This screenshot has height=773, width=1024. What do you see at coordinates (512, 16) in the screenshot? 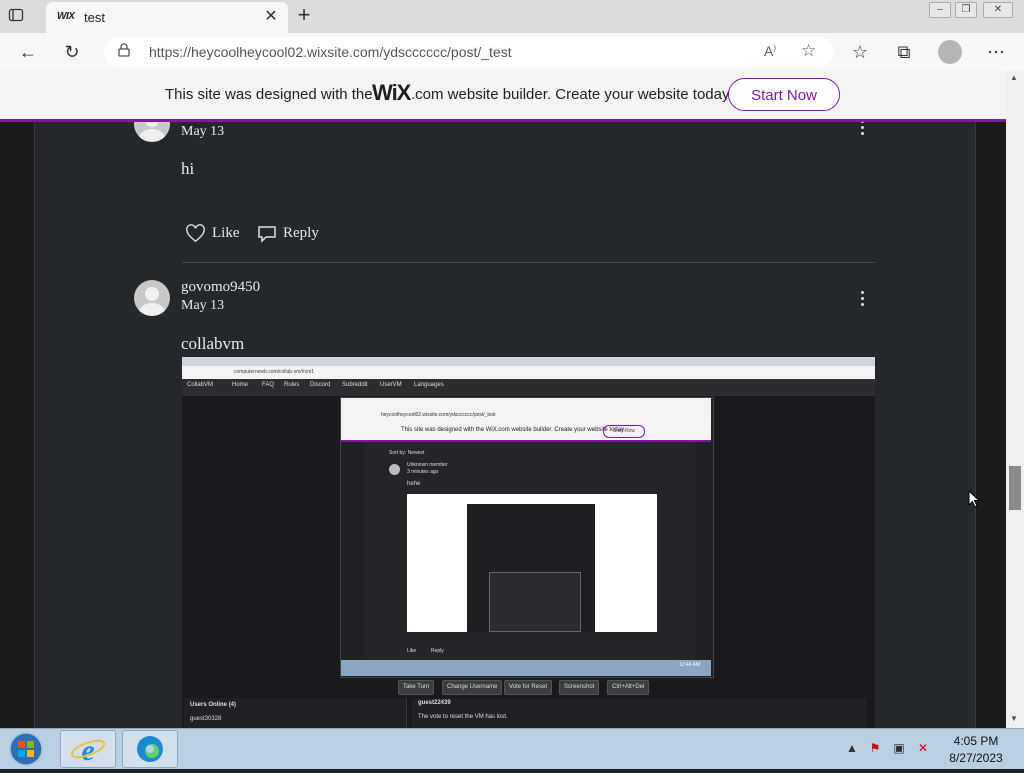
I see `tab-strip: WIX test ✕ + – ❐ ✕` at bounding box center [512, 16].